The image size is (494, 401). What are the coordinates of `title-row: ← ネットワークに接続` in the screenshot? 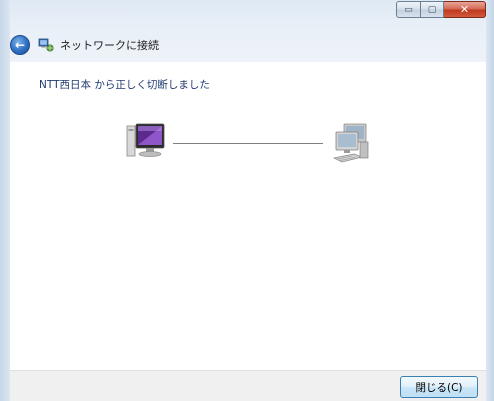 It's located at (84, 45).